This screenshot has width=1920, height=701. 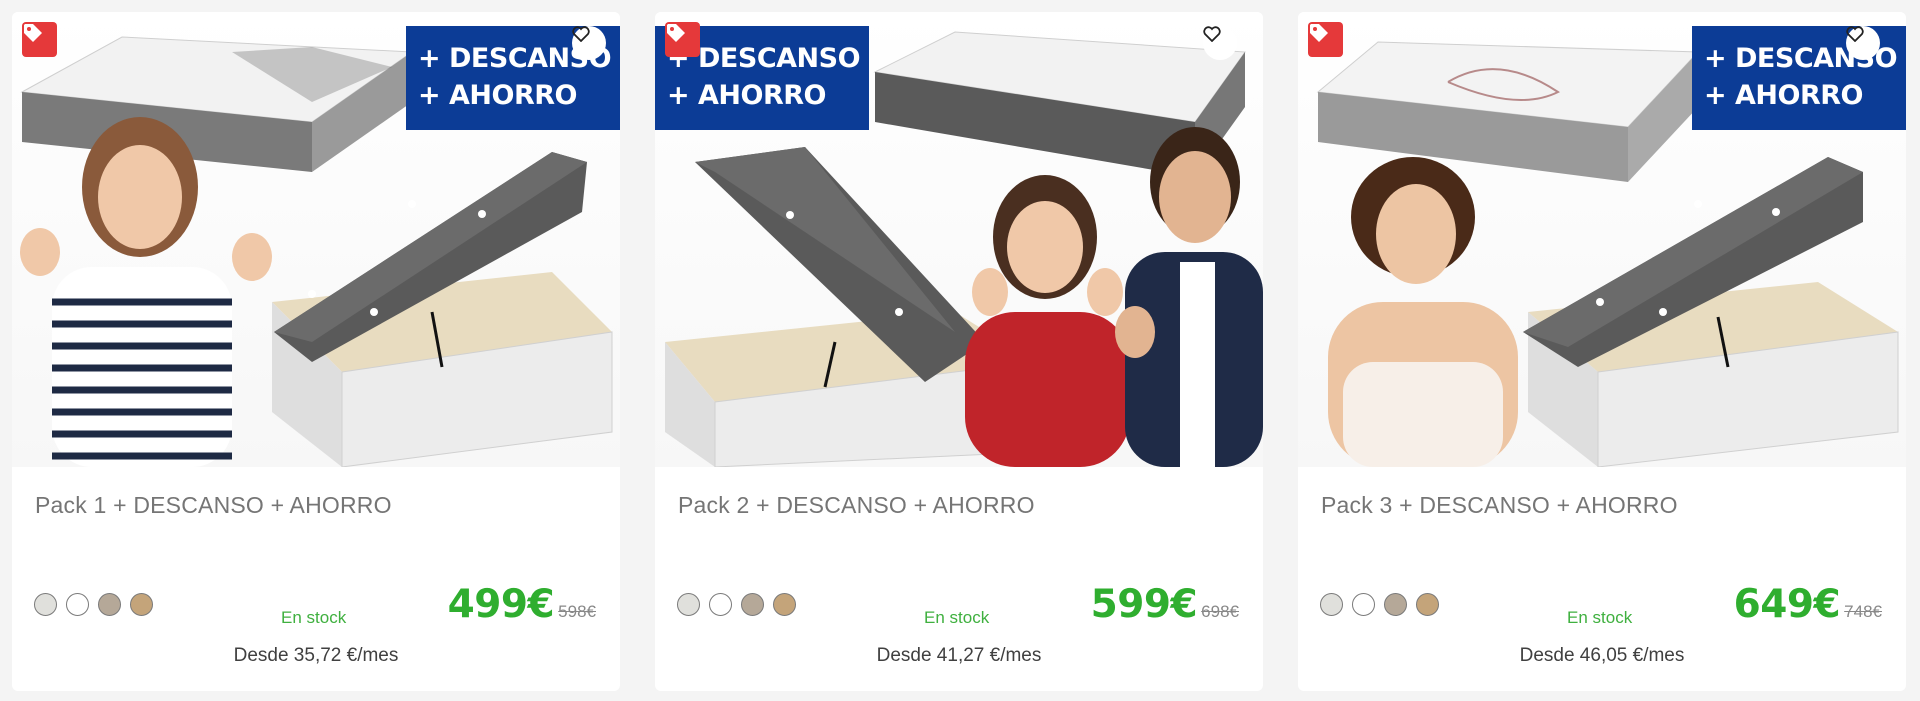 I want to click on price-block: 649€ 748€, so click(x=1808, y=604).